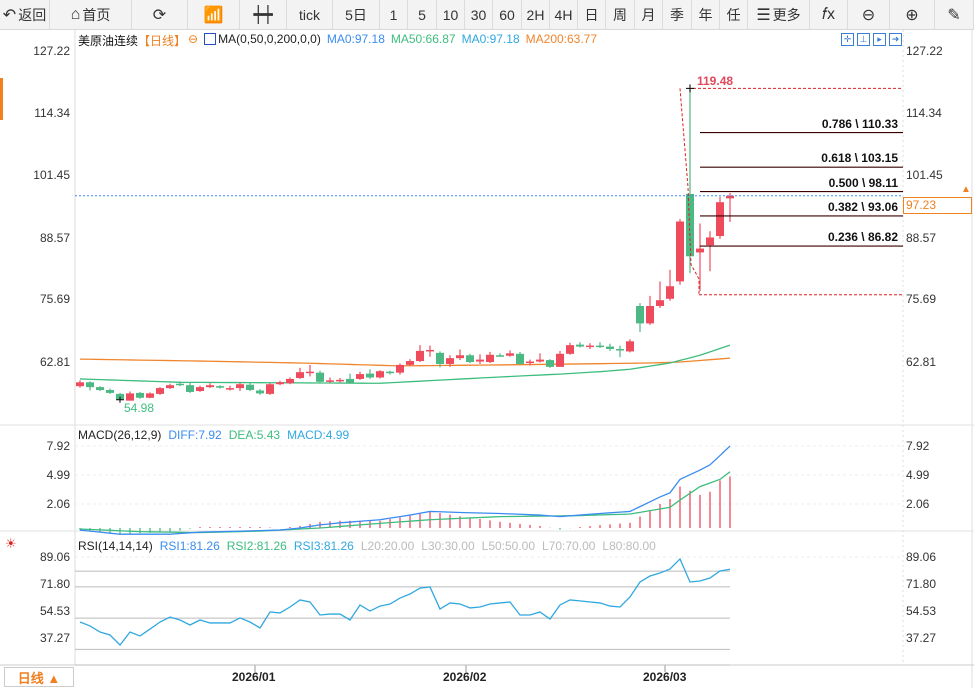  I want to click on ma200-line, so click(405, 362).